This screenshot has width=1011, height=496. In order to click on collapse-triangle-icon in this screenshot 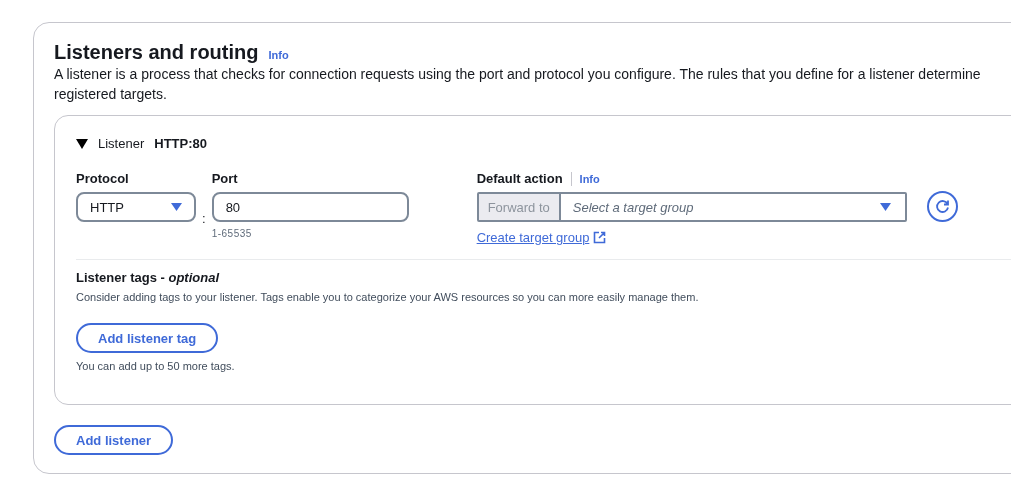, I will do `click(82, 143)`.